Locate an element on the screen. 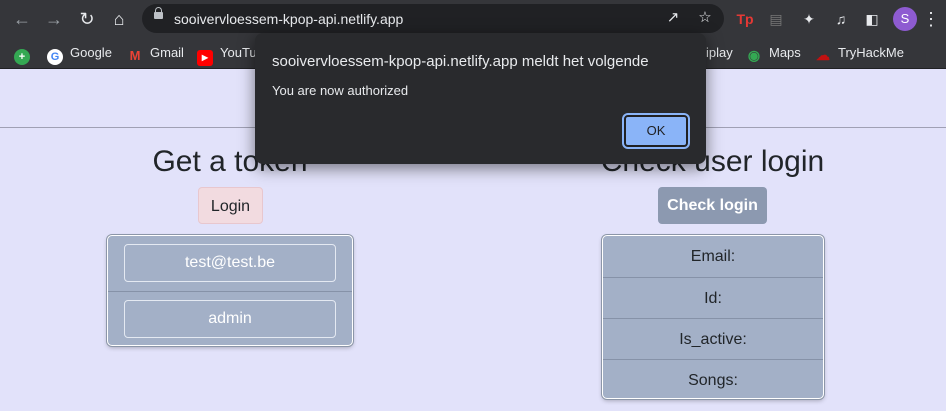  dialog-message: You are now authorized is located at coordinates (340, 90).